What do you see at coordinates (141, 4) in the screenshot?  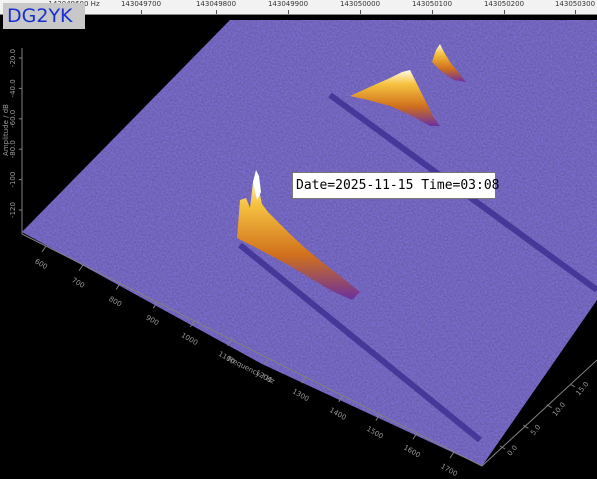 I see `ruler-label: 143049700` at bounding box center [141, 4].